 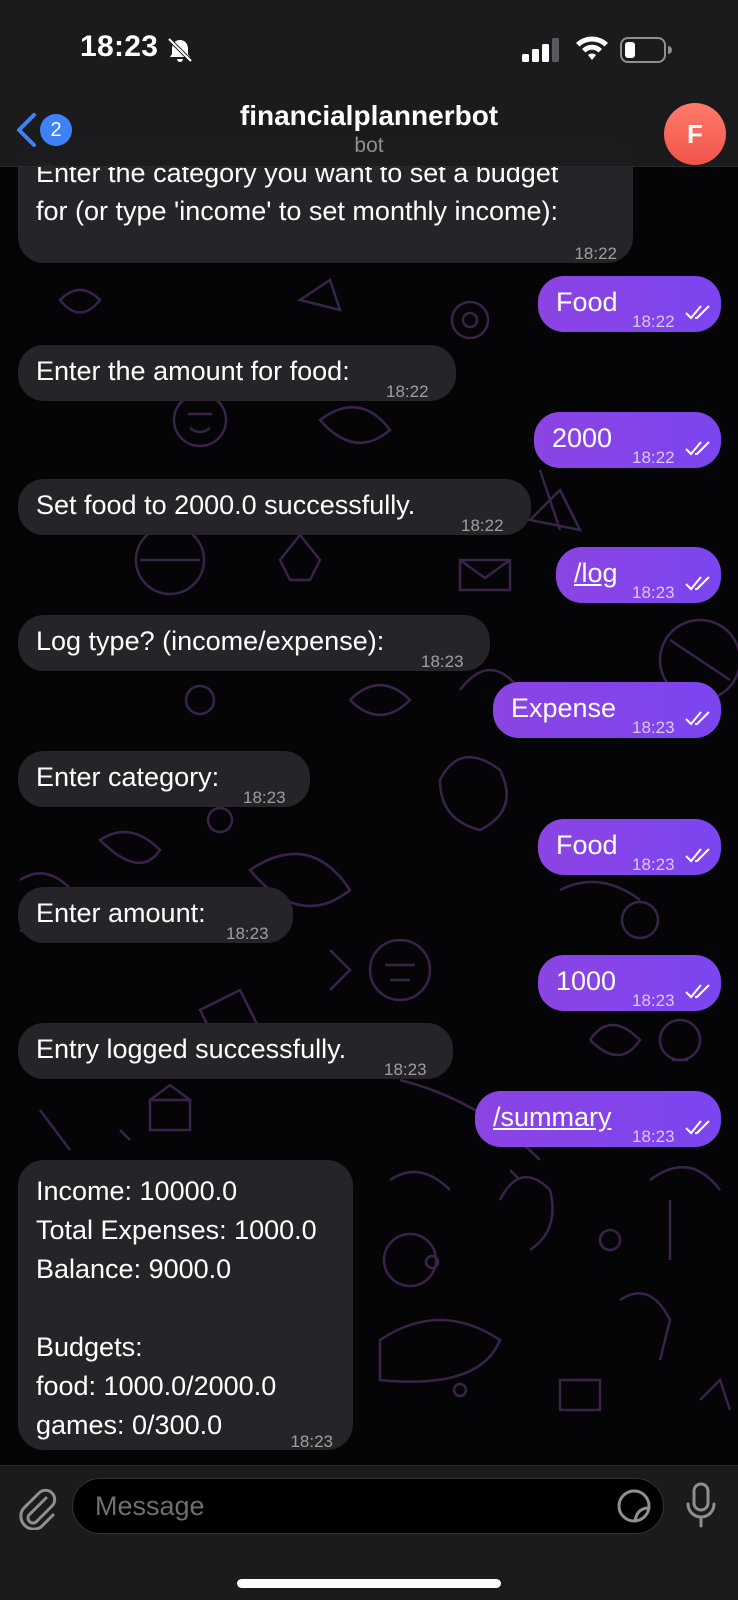 I want to click on outgoing-message: Expense 18:23, so click(x=607, y=710).